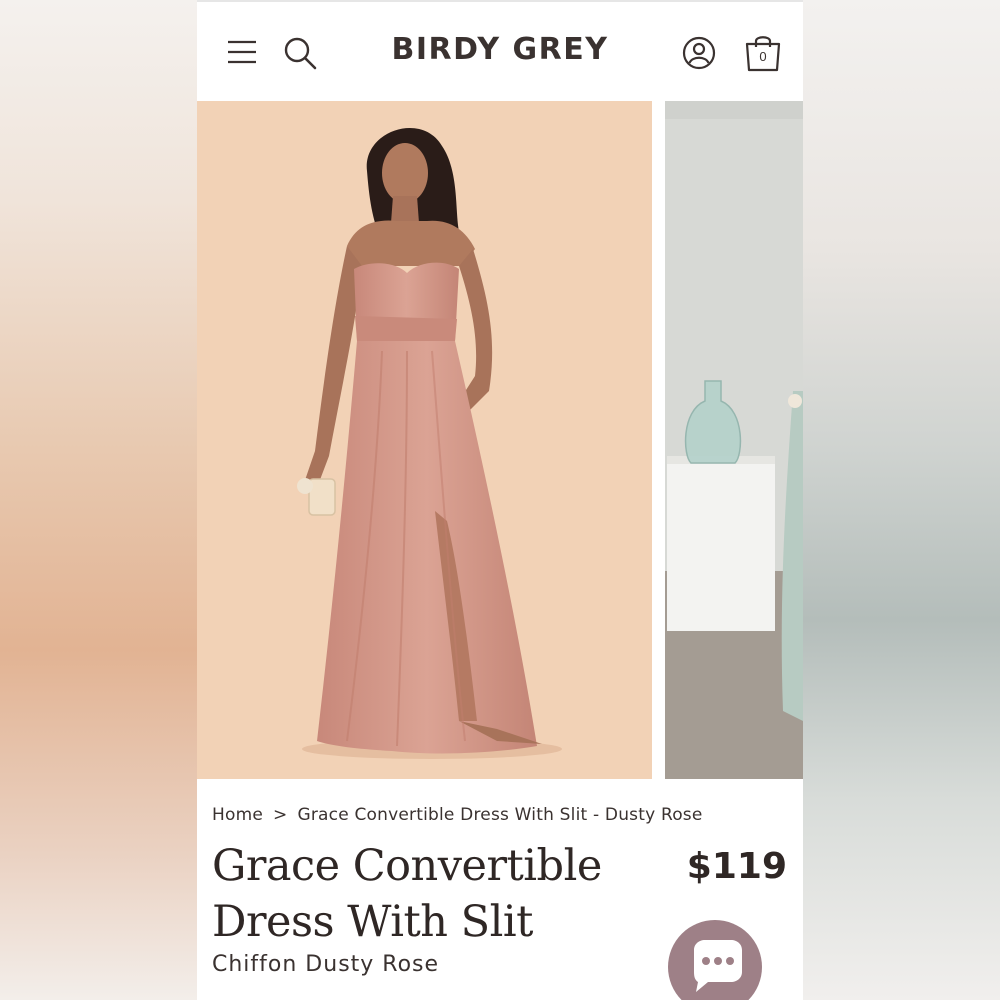 Image resolution: width=1000 pixels, height=1000 pixels. What do you see at coordinates (407, 866) in the screenshot?
I see `product-title-line-1: Grace Convertible` at bounding box center [407, 866].